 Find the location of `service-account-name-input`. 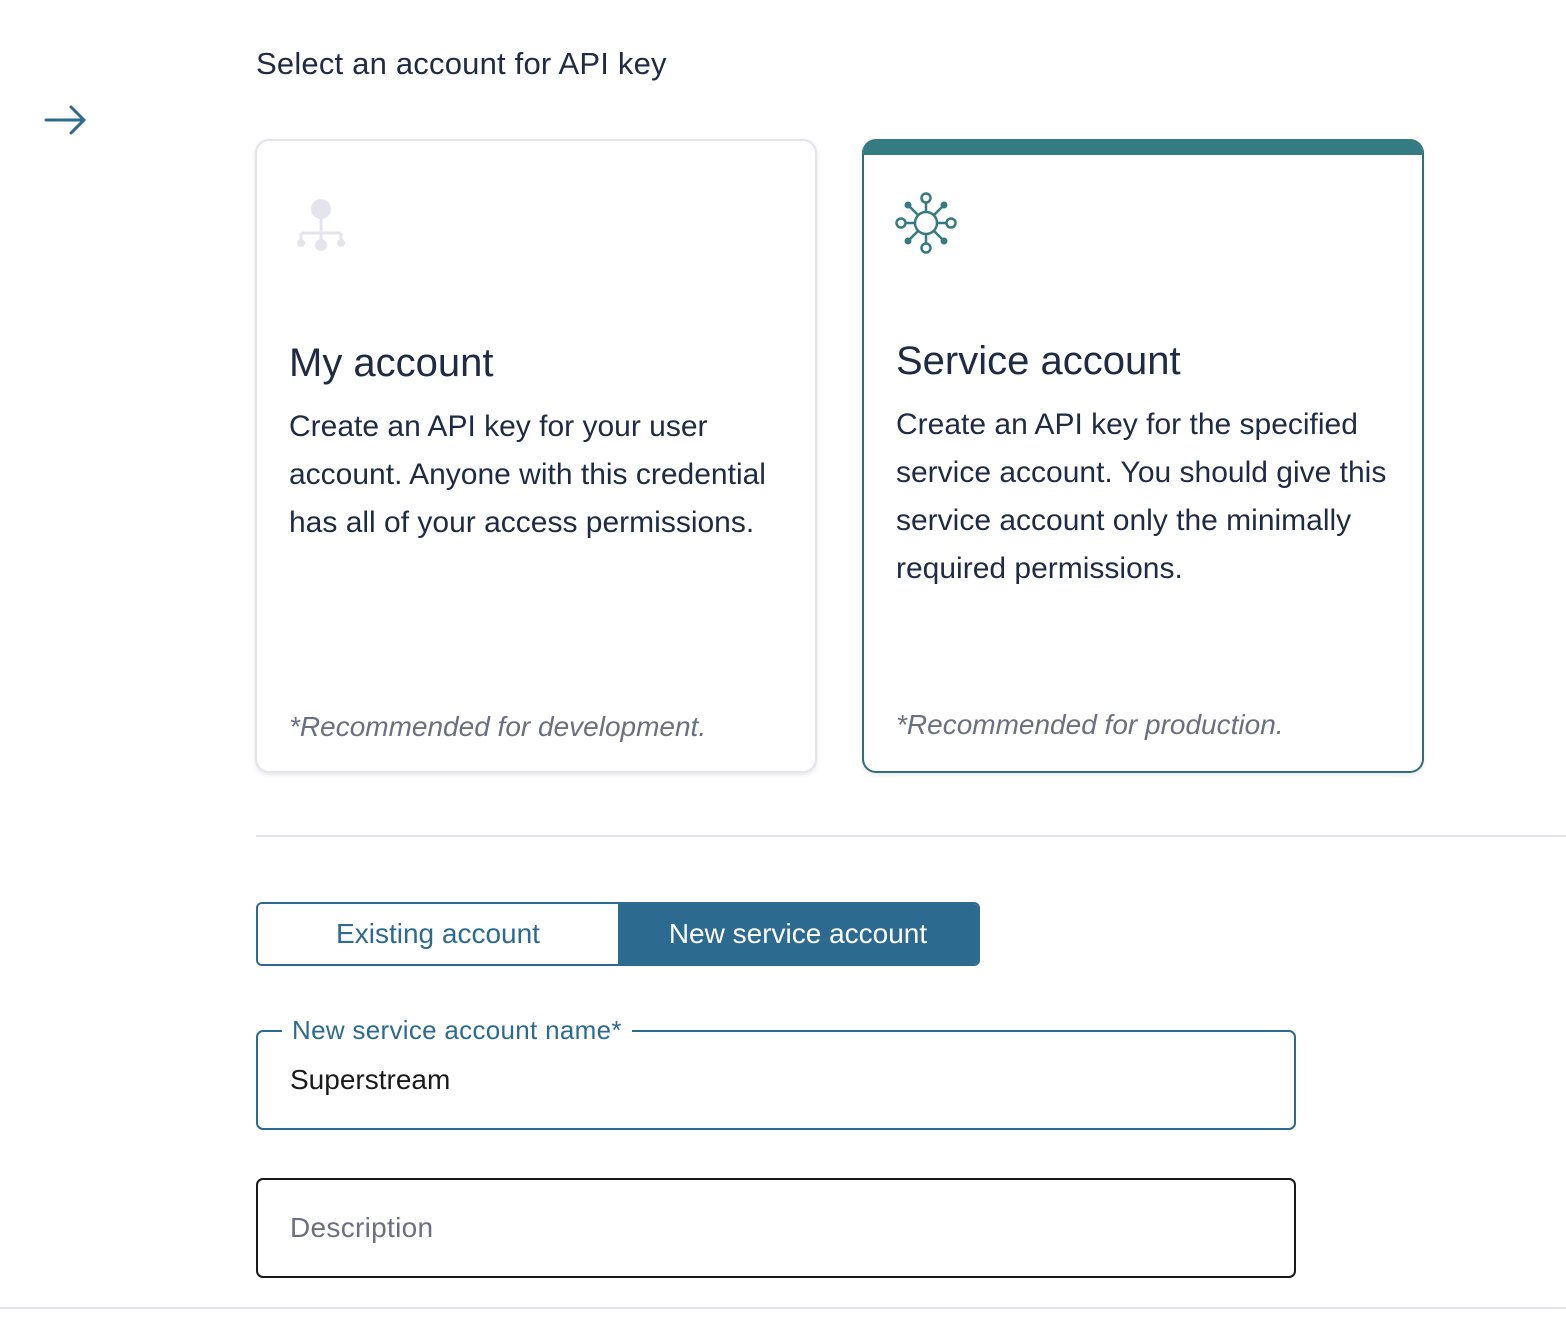

service-account-name-input is located at coordinates (776, 1080).